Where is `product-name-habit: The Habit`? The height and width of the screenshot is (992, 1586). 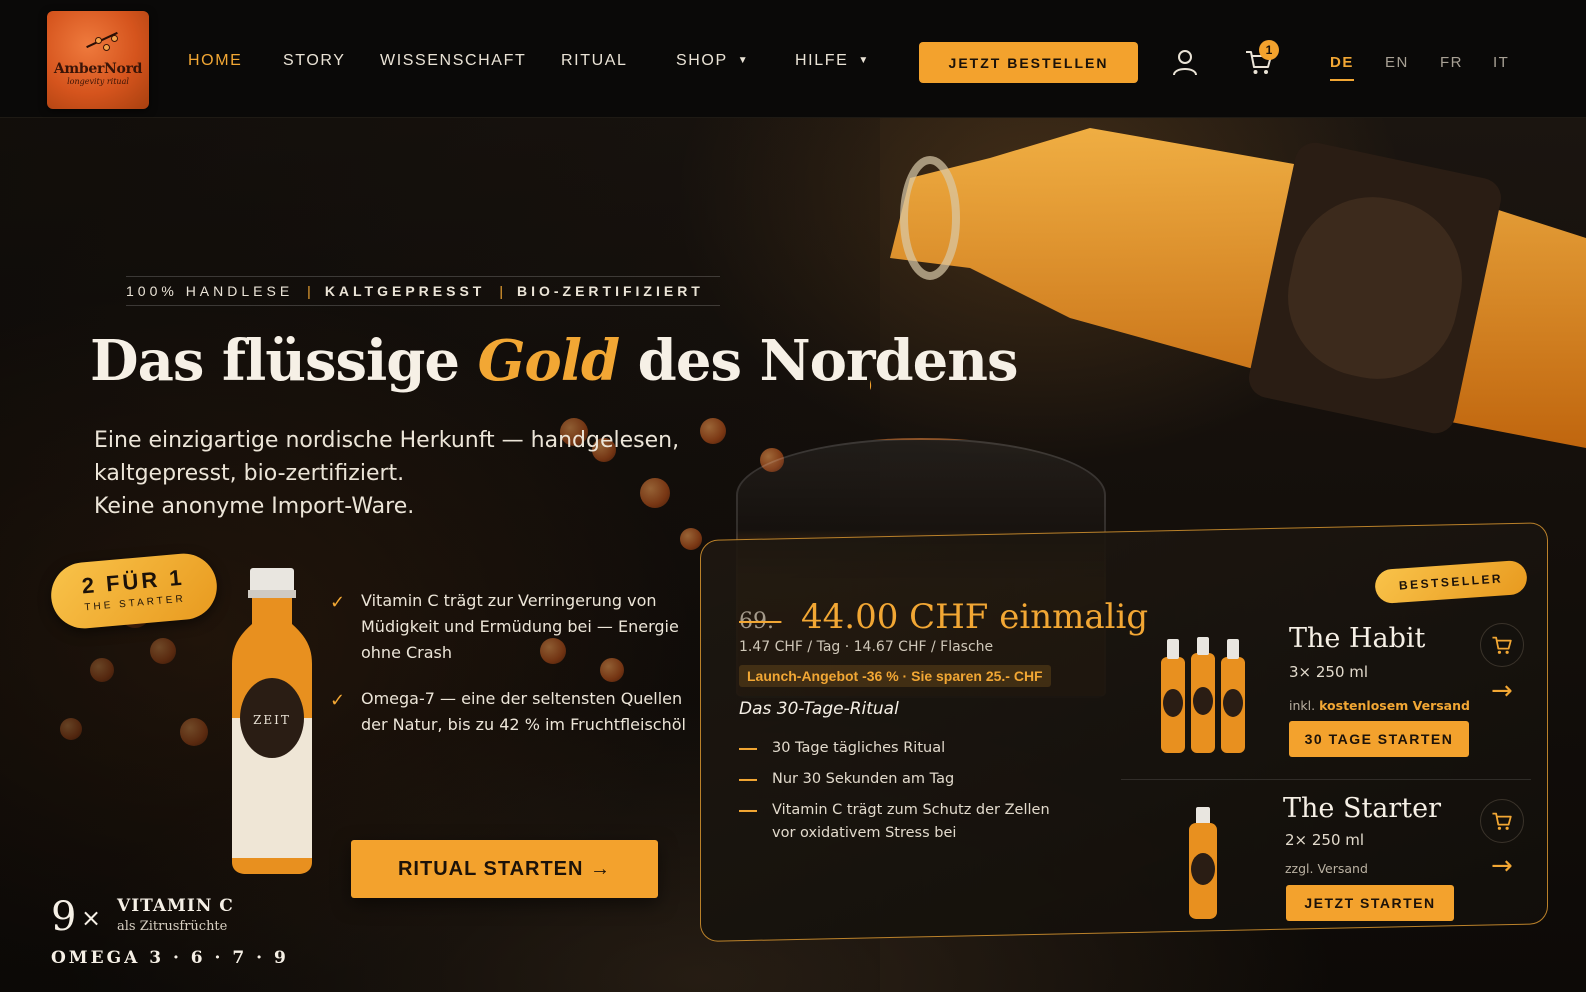 product-name-habit: The Habit is located at coordinates (1357, 638).